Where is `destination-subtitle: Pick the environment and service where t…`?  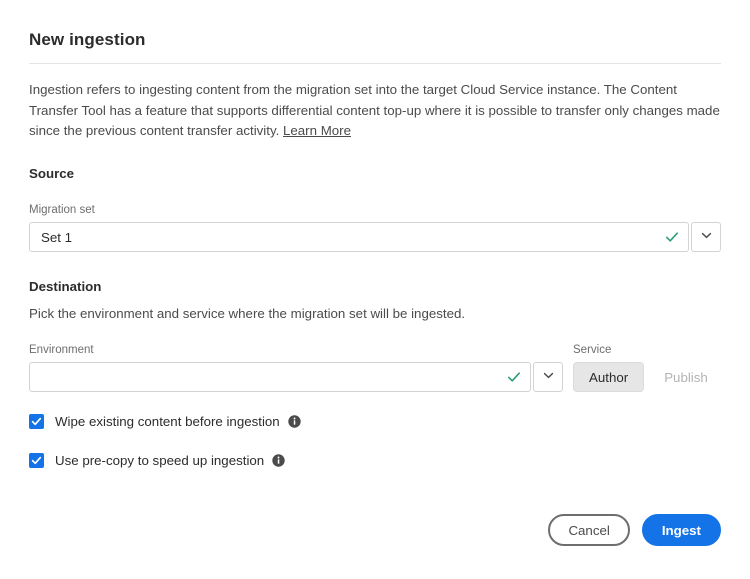
destination-subtitle: Pick the environment and service where t… is located at coordinates (247, 313).